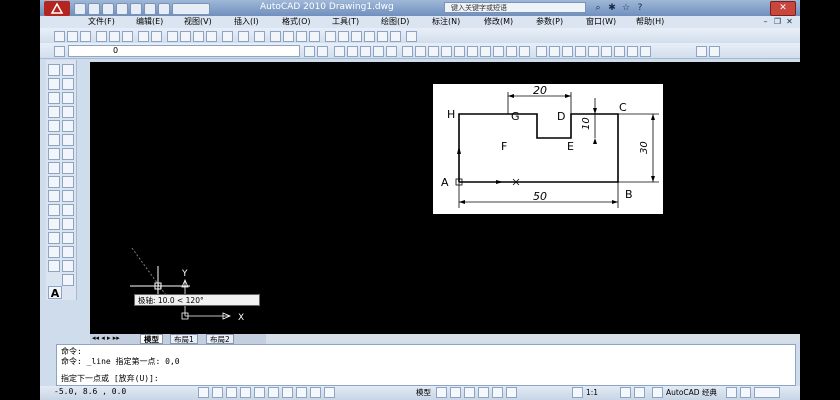 Image resolution: width=840 pixels, height=400 pixels. What do you see at coordinates (469, 392) in the screenshot?
I see `status-pan-icon` at bounding box center [469, 392].